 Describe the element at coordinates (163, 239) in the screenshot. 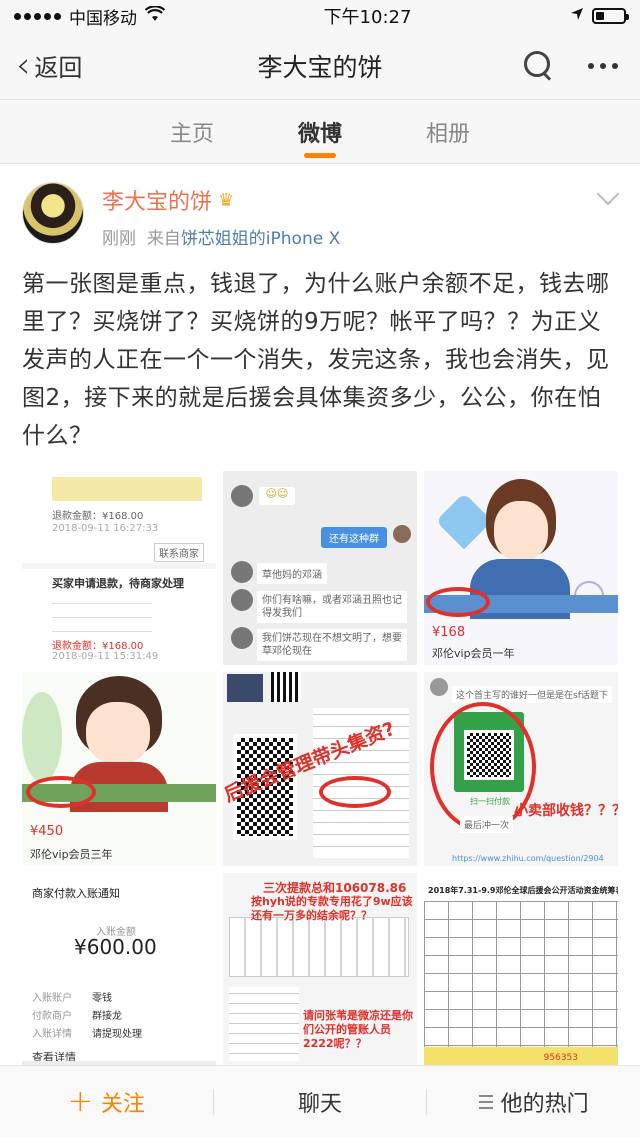

I see `from-prefix: 来自` at that location.